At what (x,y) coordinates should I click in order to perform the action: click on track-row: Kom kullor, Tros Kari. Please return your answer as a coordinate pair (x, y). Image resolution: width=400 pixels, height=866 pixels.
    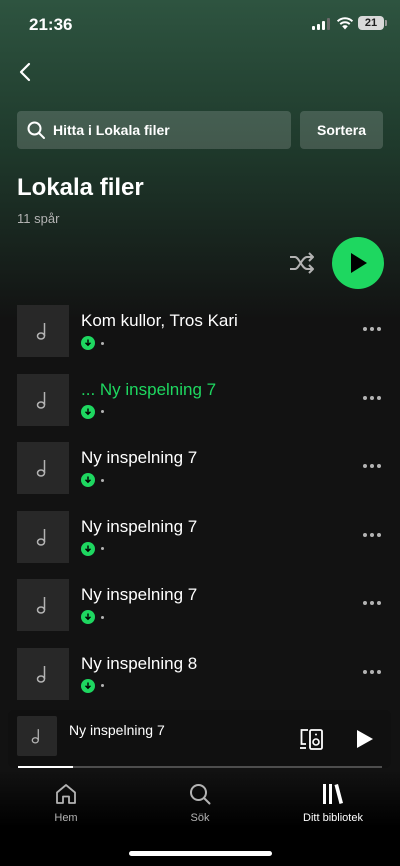
    Looking at the image, I should click on (200, 339).